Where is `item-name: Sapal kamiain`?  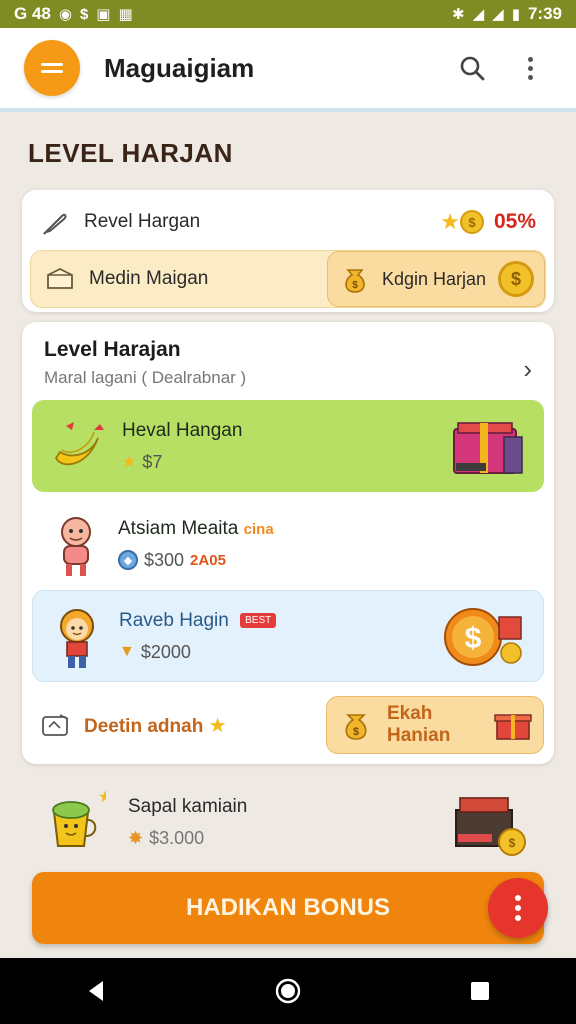
item-name: Sapal kamiain is located at coordinates (188, 806).